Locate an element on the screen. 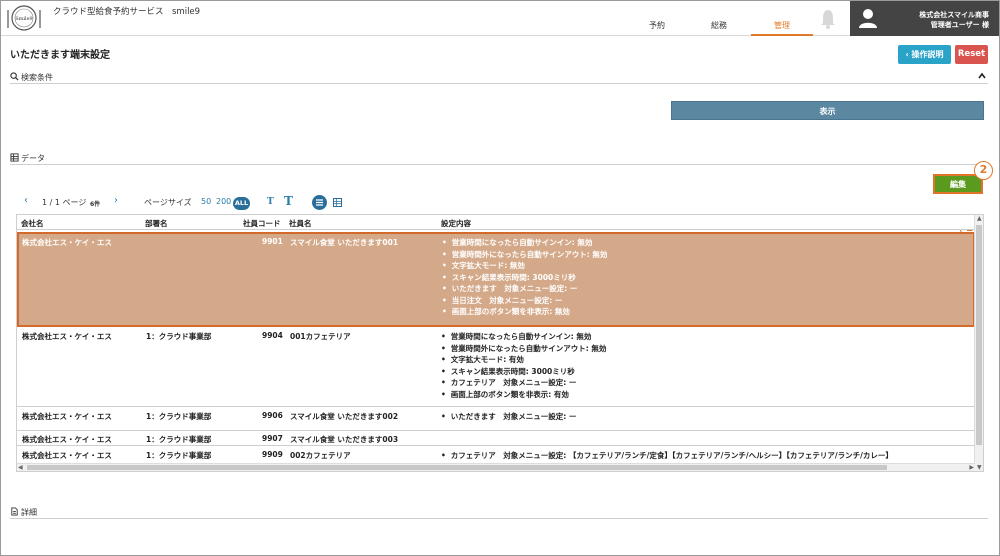 This screenshot has width=1000, height=556. detail-view-icon is located at coordinates (337, 202).